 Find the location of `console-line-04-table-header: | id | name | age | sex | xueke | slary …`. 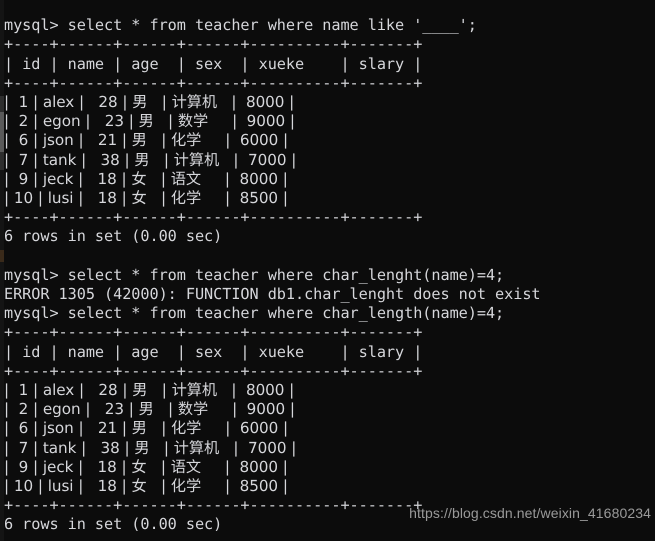

console-line-04-table-header: | id | name | age | sex | xueke | slary … is located at coordinates (213, 63).